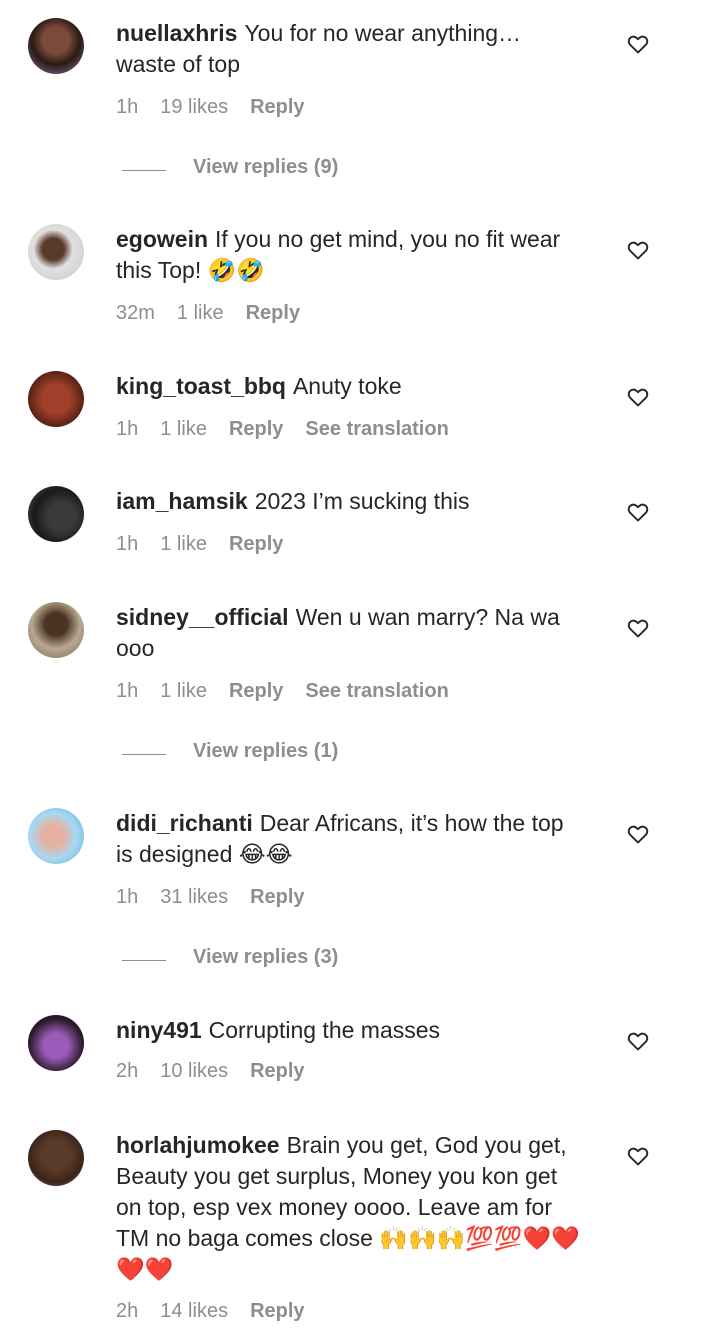  Describe the element at coordinates (194, 897) in the screenshot. I see `like-count: 31 likes` at that location.